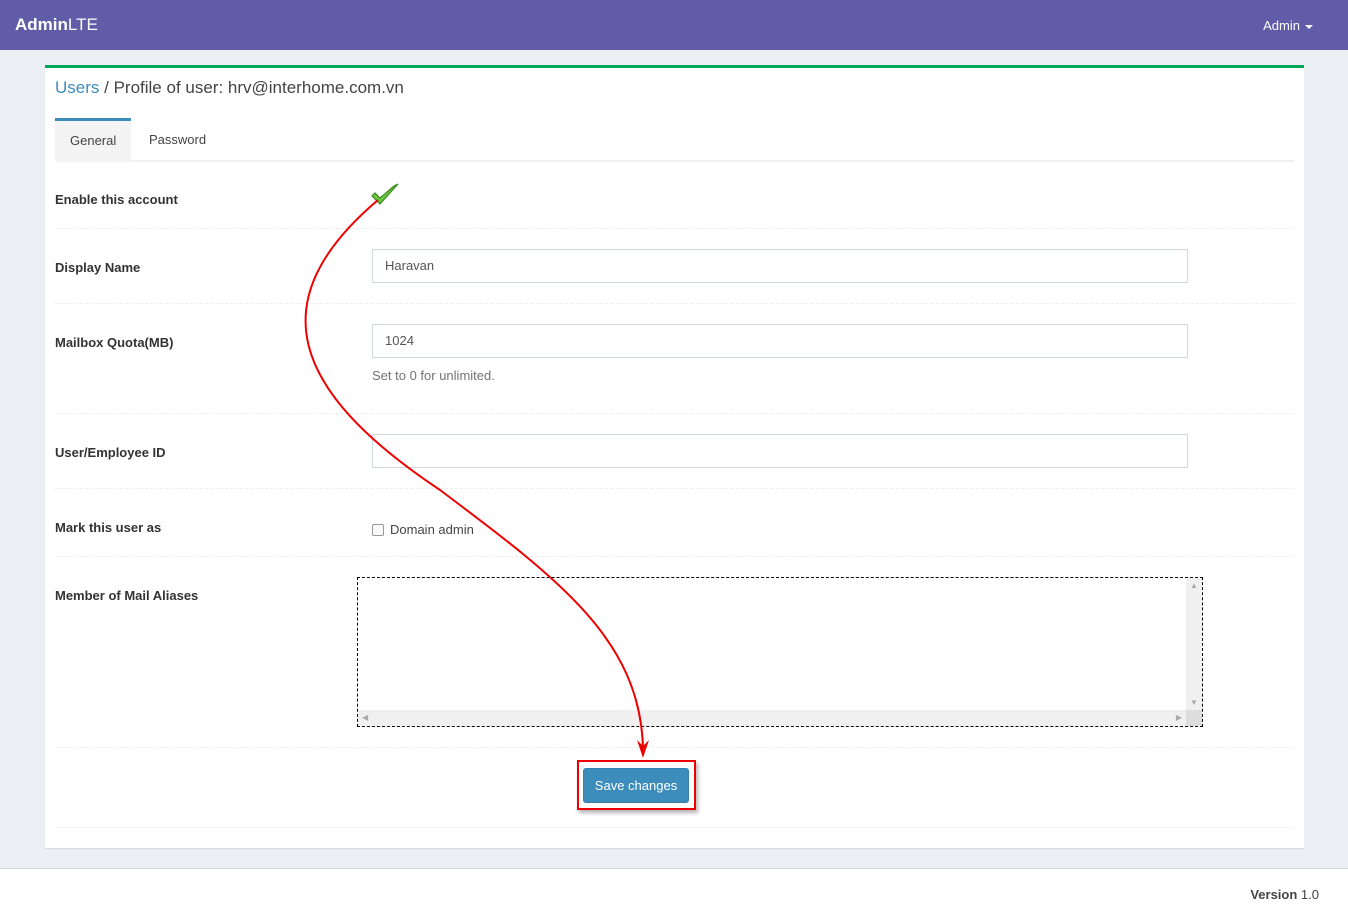 The image size is (1348, 918). Describe the element at coordinates (780, 652) in the screenshot. I see `mail-aliases-listbox: ▲ ▼ ◀ ▶` at that location.